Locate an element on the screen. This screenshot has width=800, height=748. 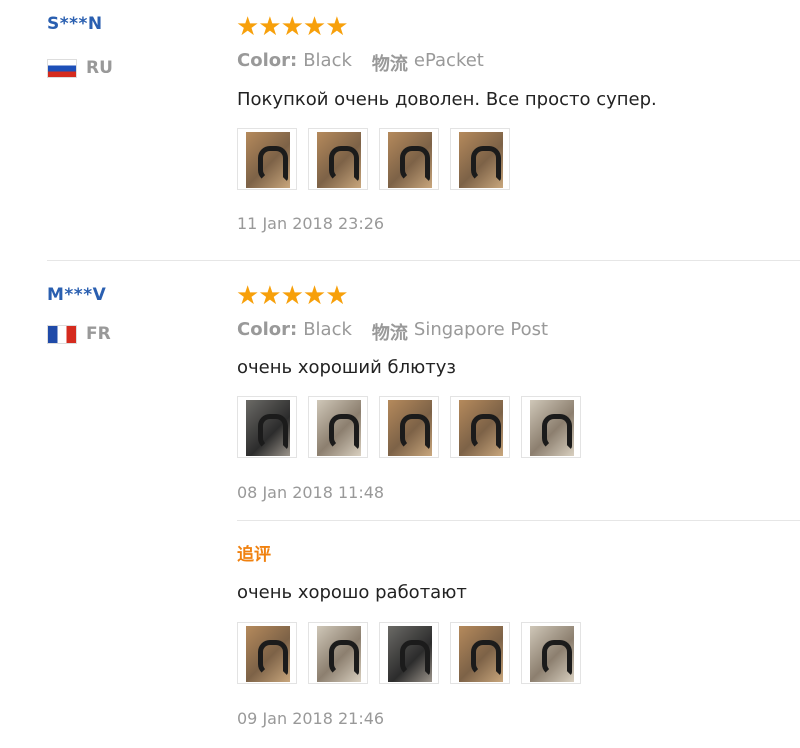
review-date: 08 Jan 2018 11:48 is located at coordinates (311, 492).